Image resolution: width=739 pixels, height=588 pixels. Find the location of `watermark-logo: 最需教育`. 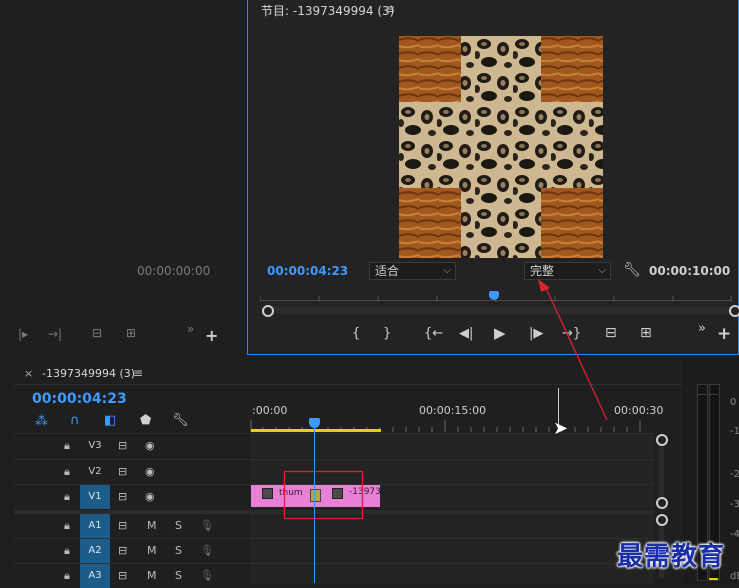

watermark-logo: 最需教育 is located at coordinates (671, 557).